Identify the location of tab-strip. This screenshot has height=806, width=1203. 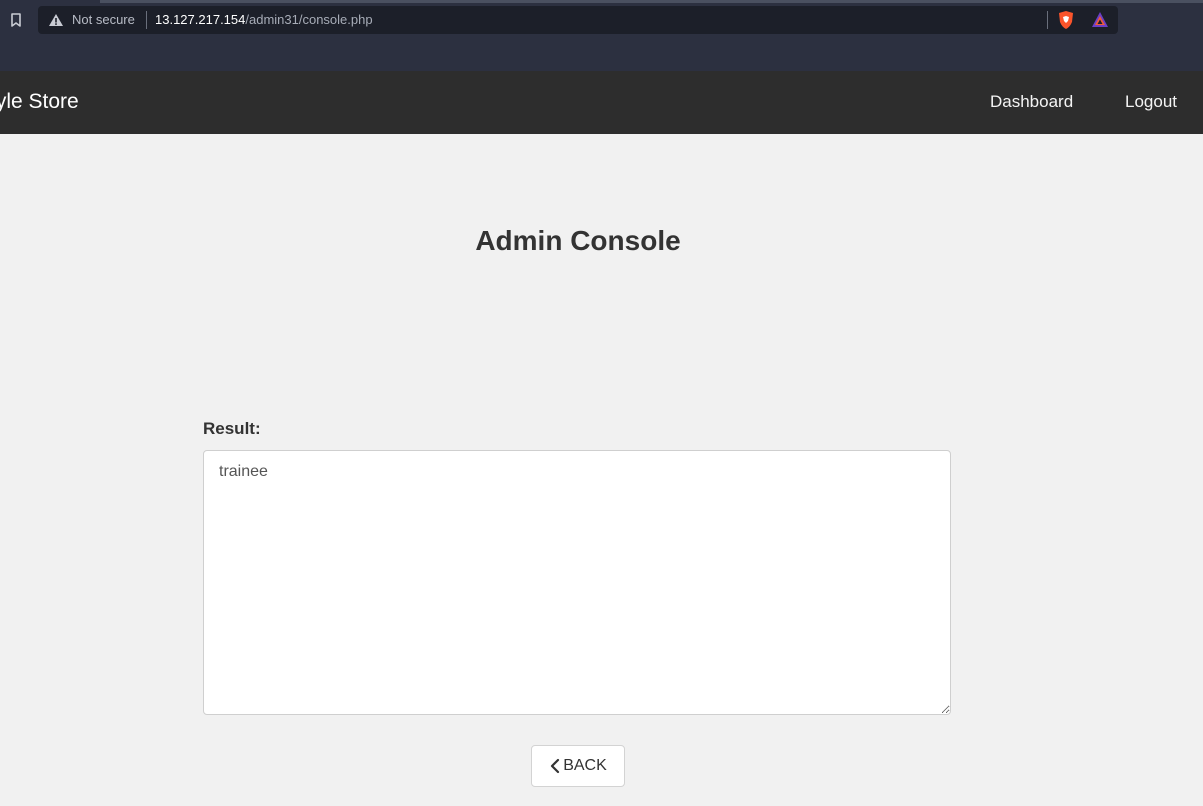
(651, 1).